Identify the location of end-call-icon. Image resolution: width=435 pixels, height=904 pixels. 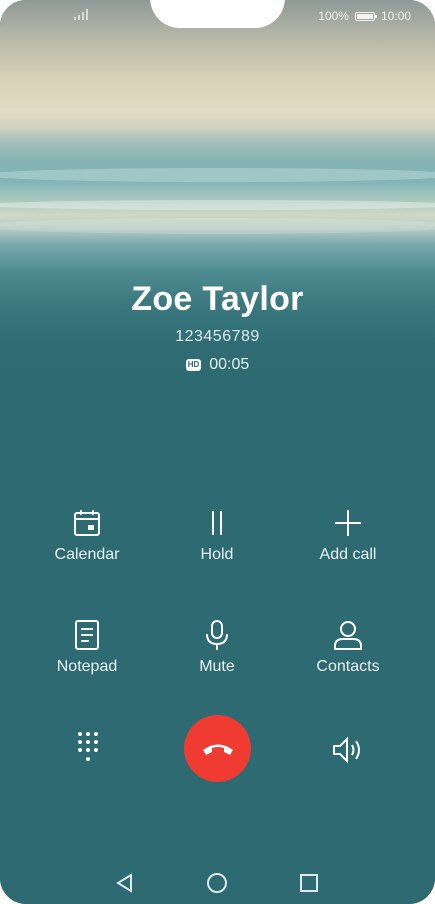
(217, 749).